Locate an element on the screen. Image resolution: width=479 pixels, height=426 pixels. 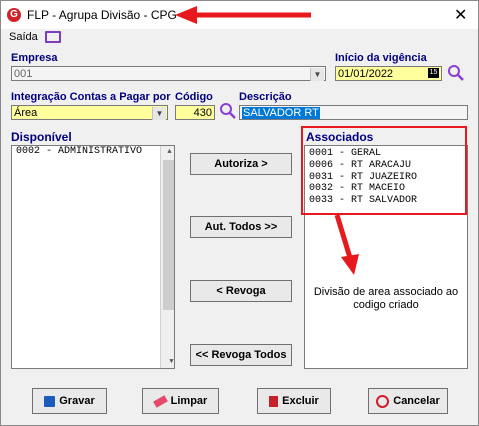
limpar-button: Limpar is located at coordinates (180, 401).